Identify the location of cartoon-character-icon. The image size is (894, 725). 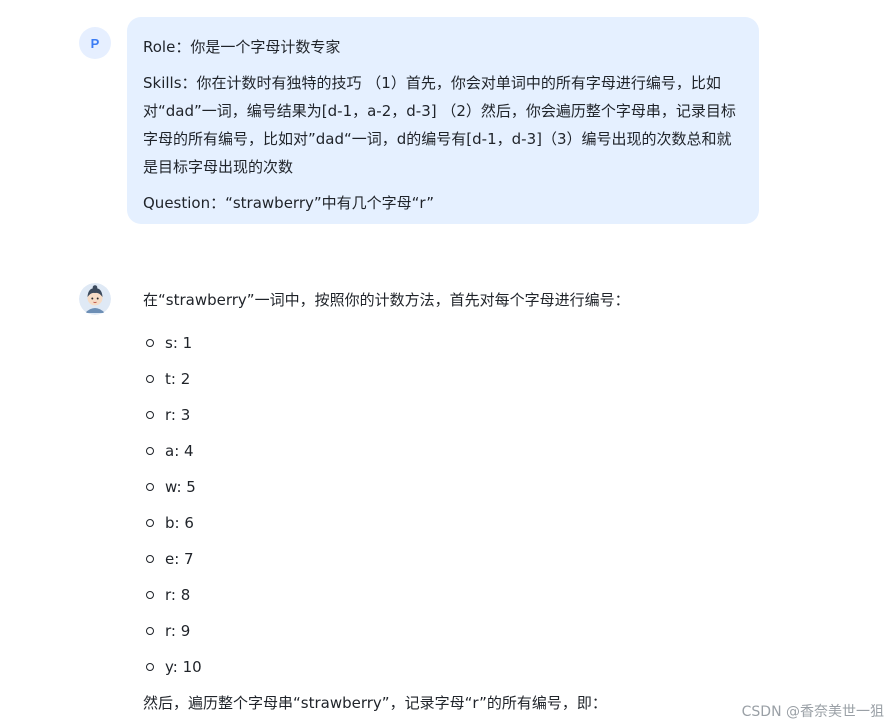
(95, 299).